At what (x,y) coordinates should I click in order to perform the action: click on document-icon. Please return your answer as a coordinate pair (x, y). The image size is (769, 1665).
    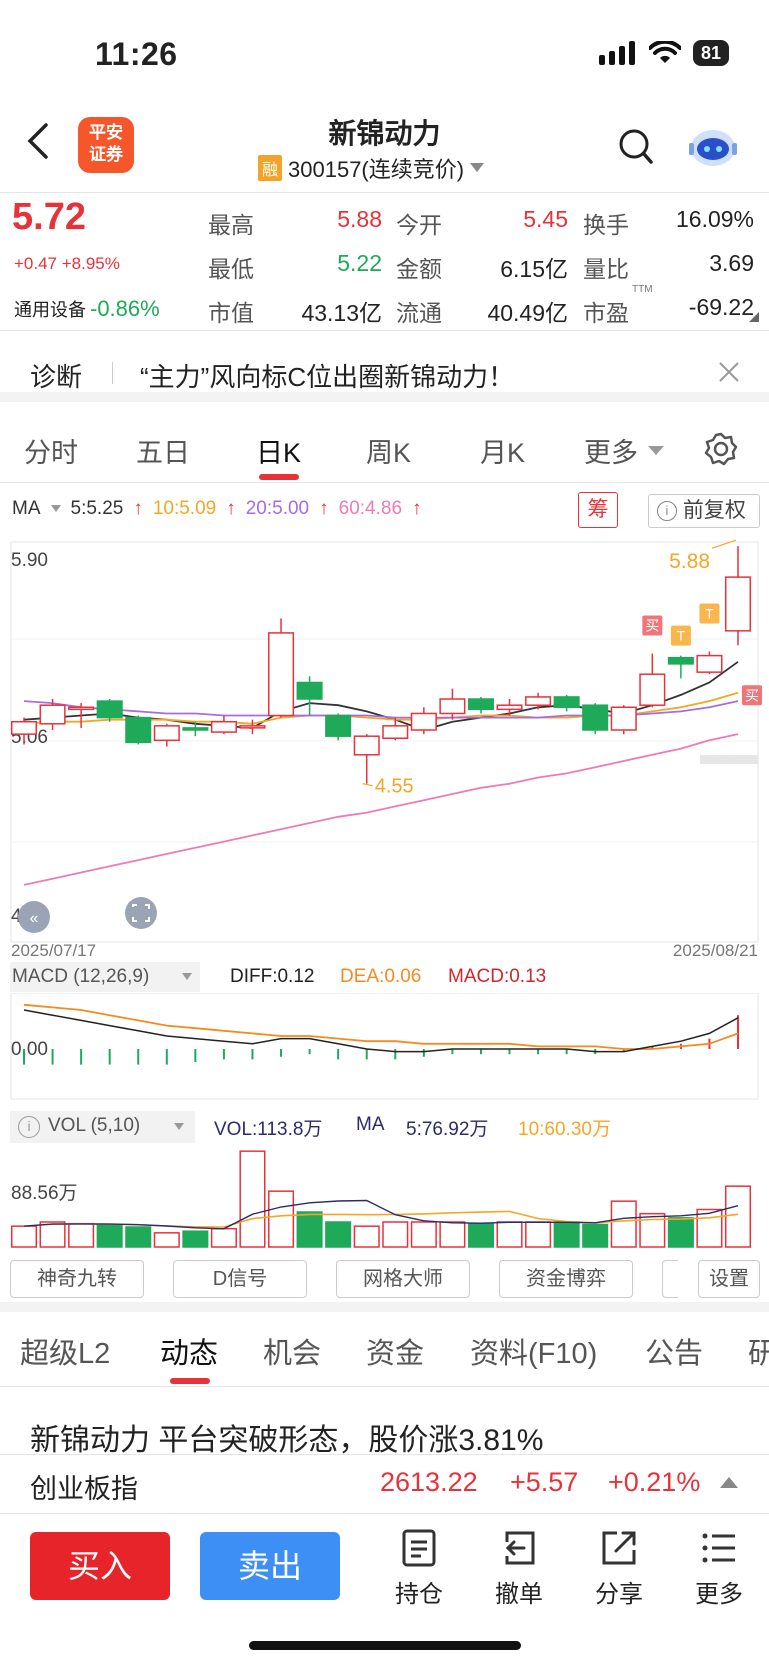
    Looking at the image, I should click on (419, 1548).